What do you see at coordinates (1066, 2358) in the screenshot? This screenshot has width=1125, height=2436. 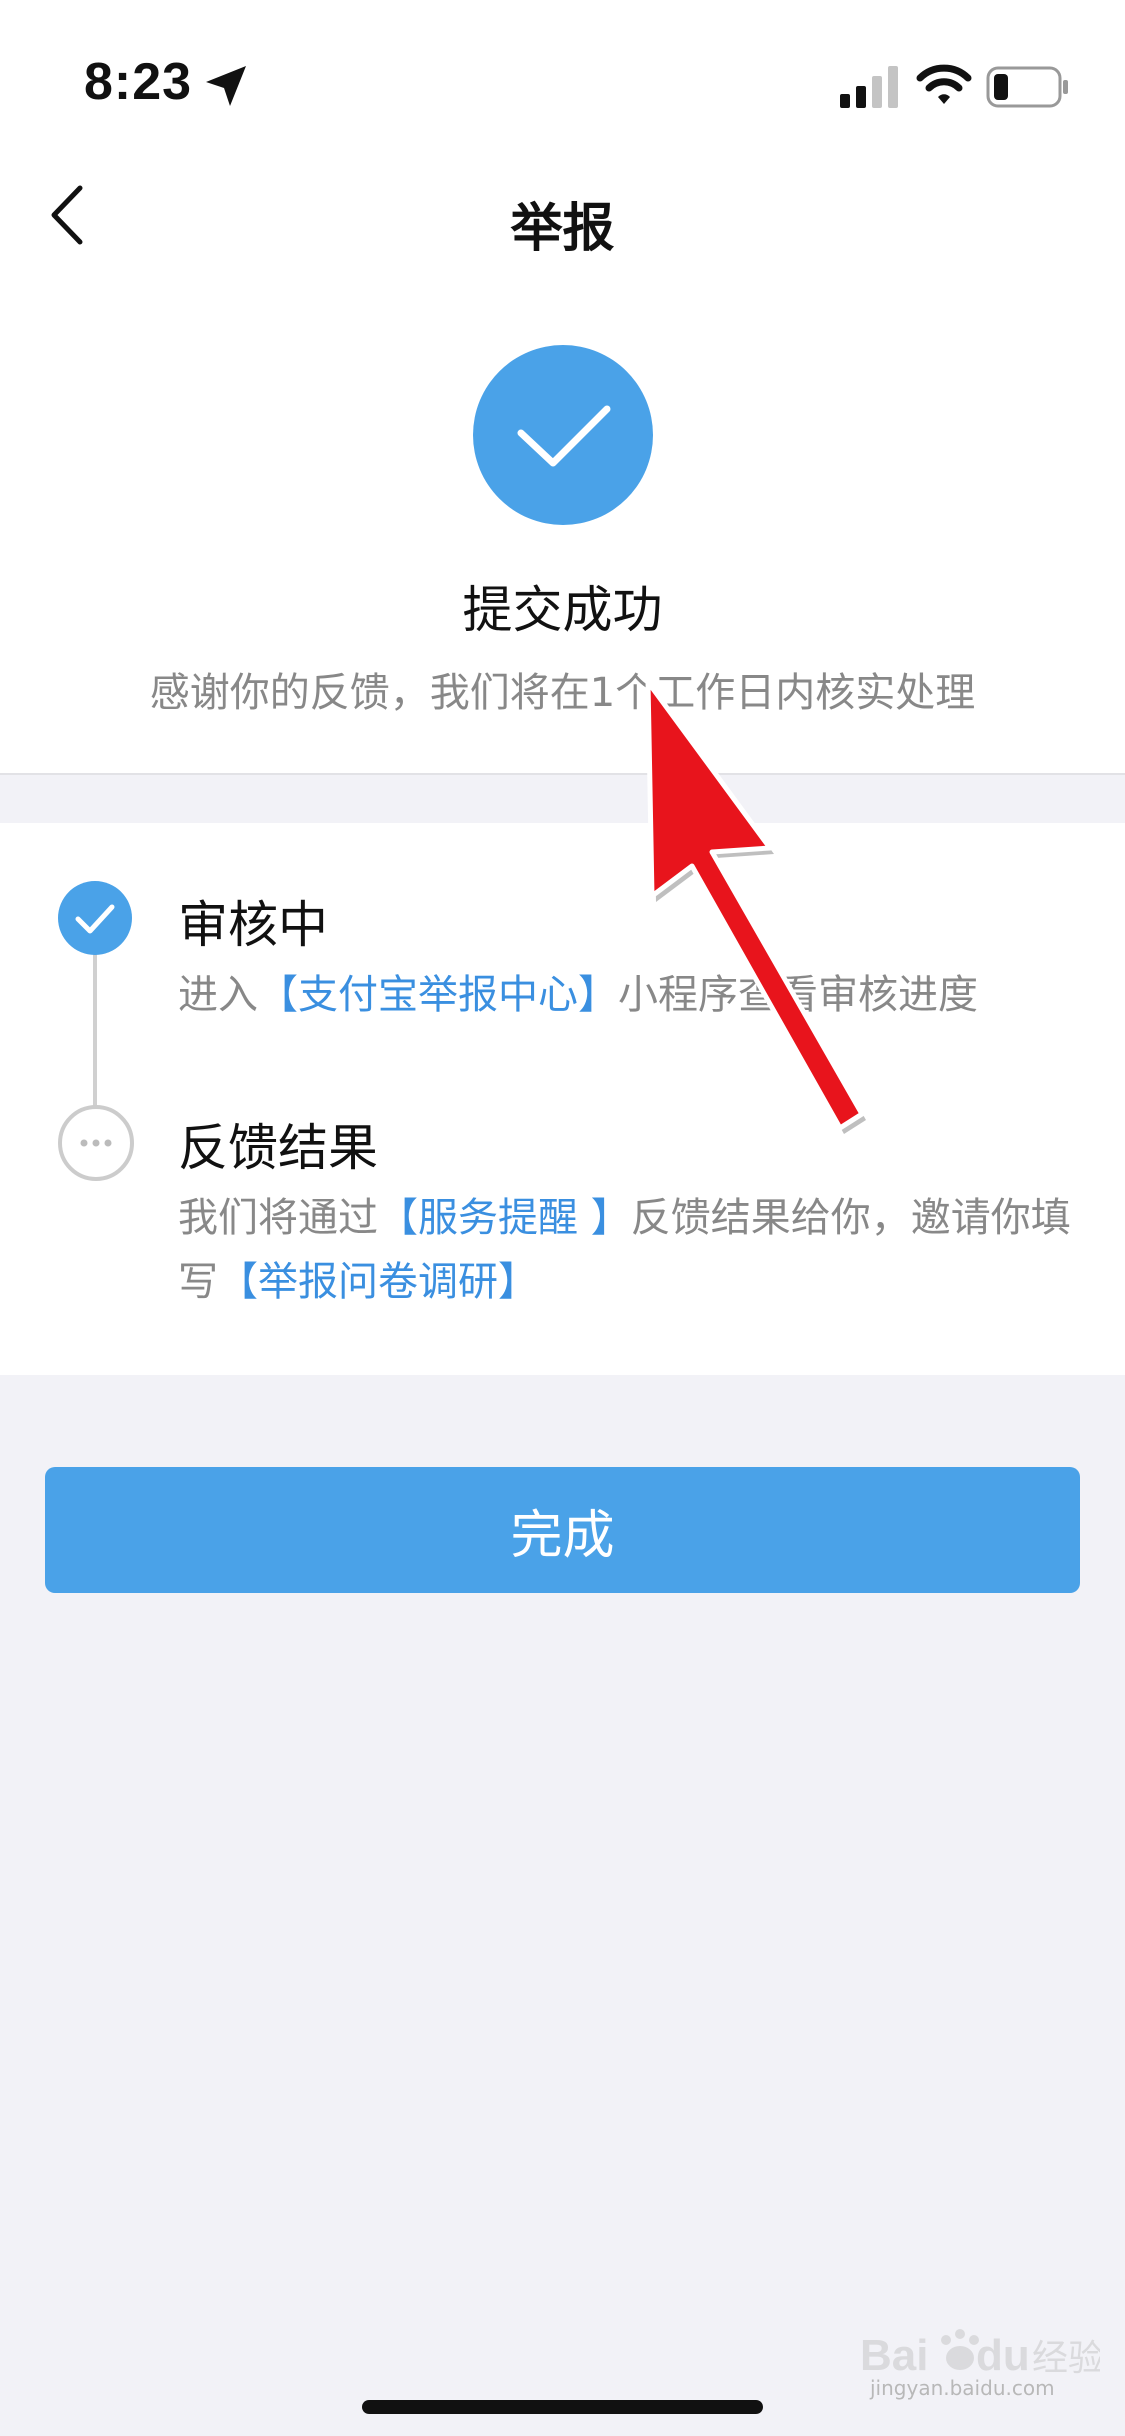 I see `svg-text: 经验` at bounding box center [1066, 2358].